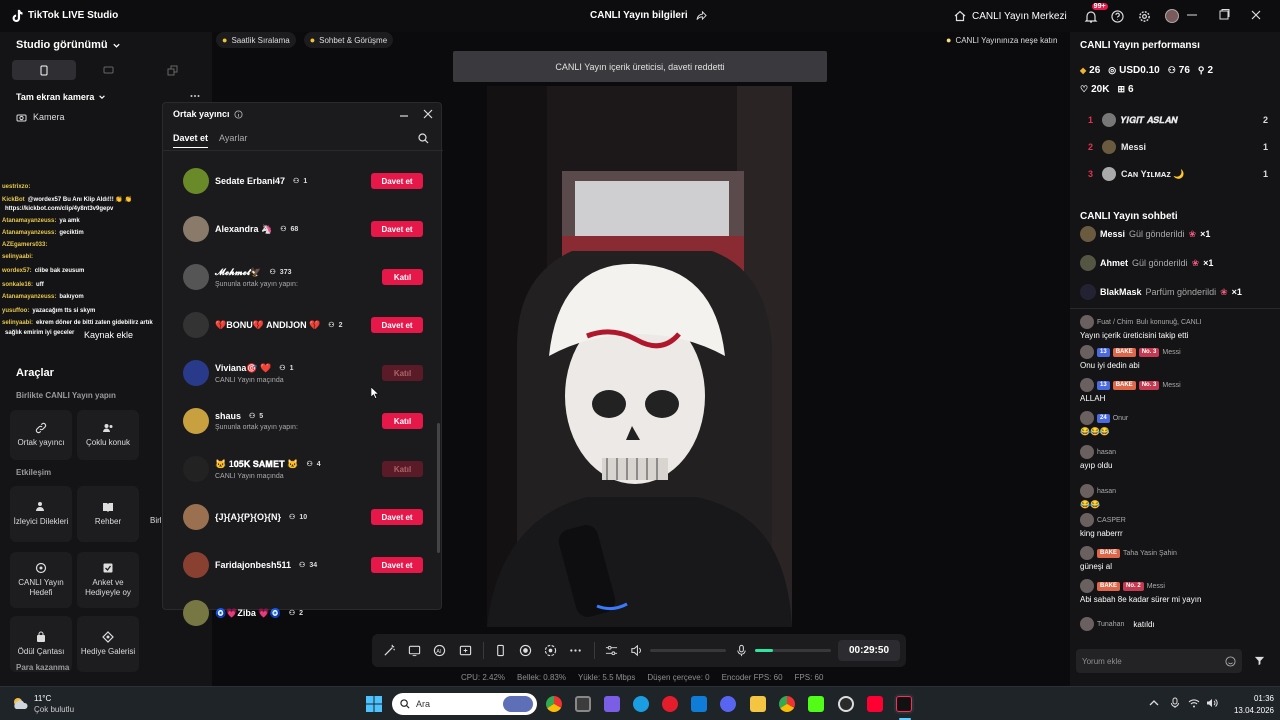 The height and width of the screenshot is (720, 1280). Describe the element at coordinates (305, 181) in the screenshot. I see `follower-count: 1` at that location.